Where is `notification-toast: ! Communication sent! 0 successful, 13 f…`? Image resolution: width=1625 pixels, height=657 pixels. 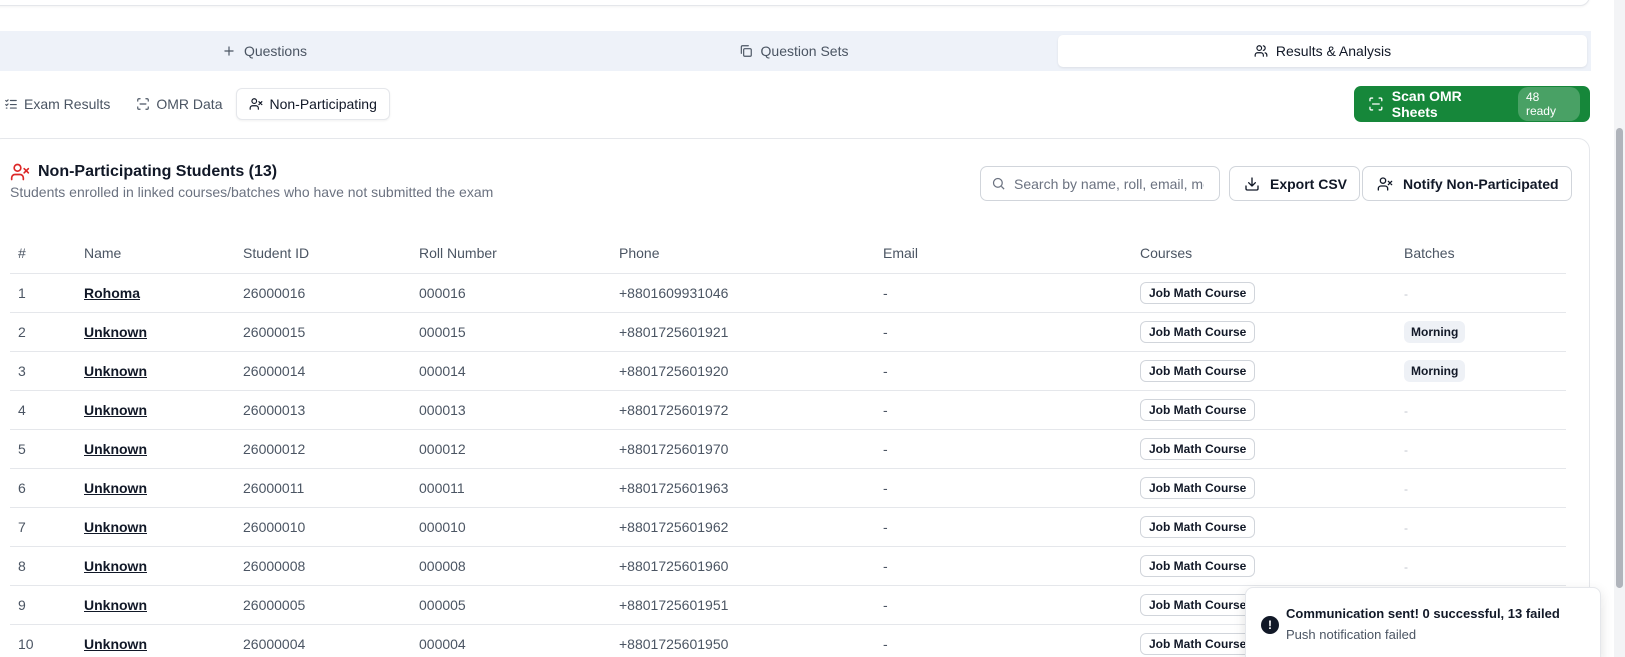
notification-toast: ! Communication sent! 0 successful, 13 f… is located at coordinates (1423, 622).